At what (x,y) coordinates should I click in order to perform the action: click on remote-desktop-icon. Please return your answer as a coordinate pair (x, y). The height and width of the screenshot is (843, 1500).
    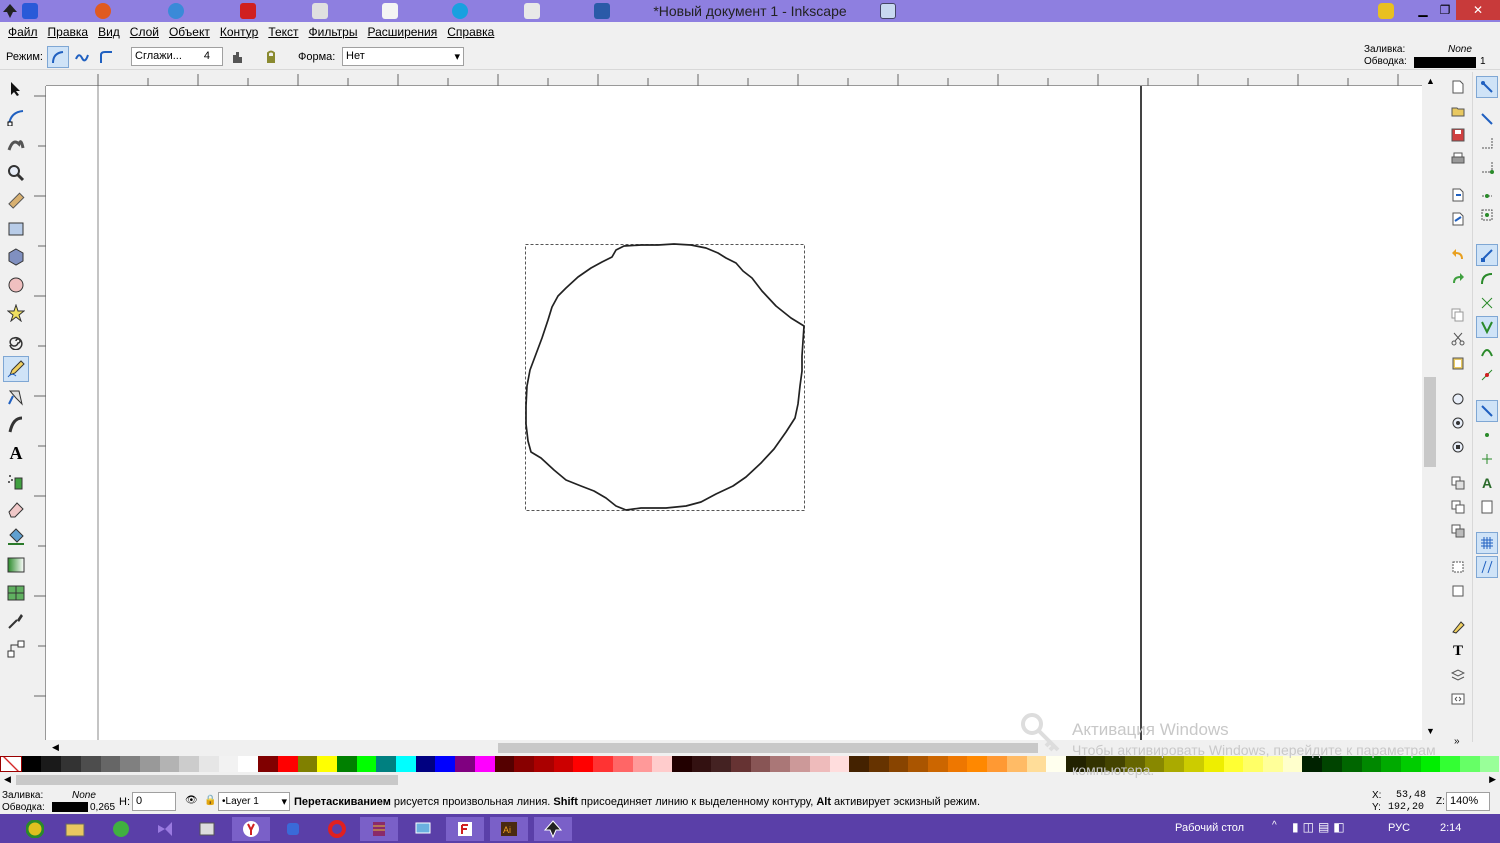
    Looking at the image, I should click on (423, 829).